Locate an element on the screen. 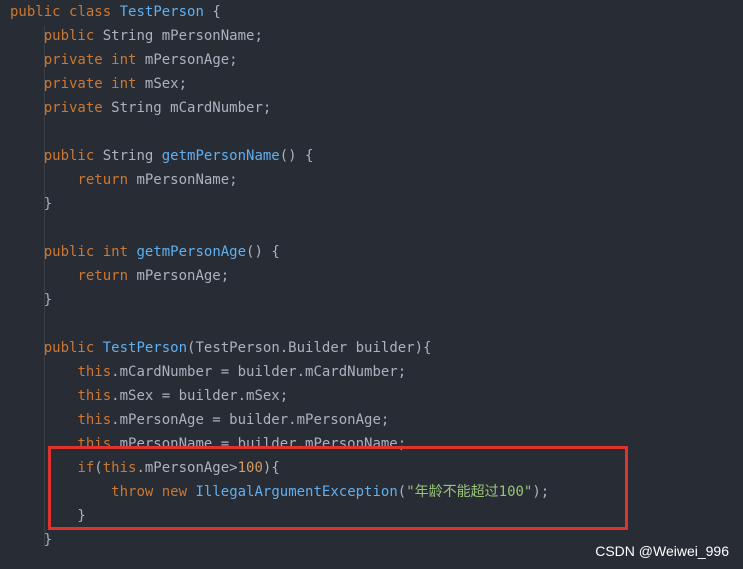 The width and height of the screenshot is (743, 569). code-line: this.mCardNumber = builder.mCardNumber; is located at coordinates (208, 372).